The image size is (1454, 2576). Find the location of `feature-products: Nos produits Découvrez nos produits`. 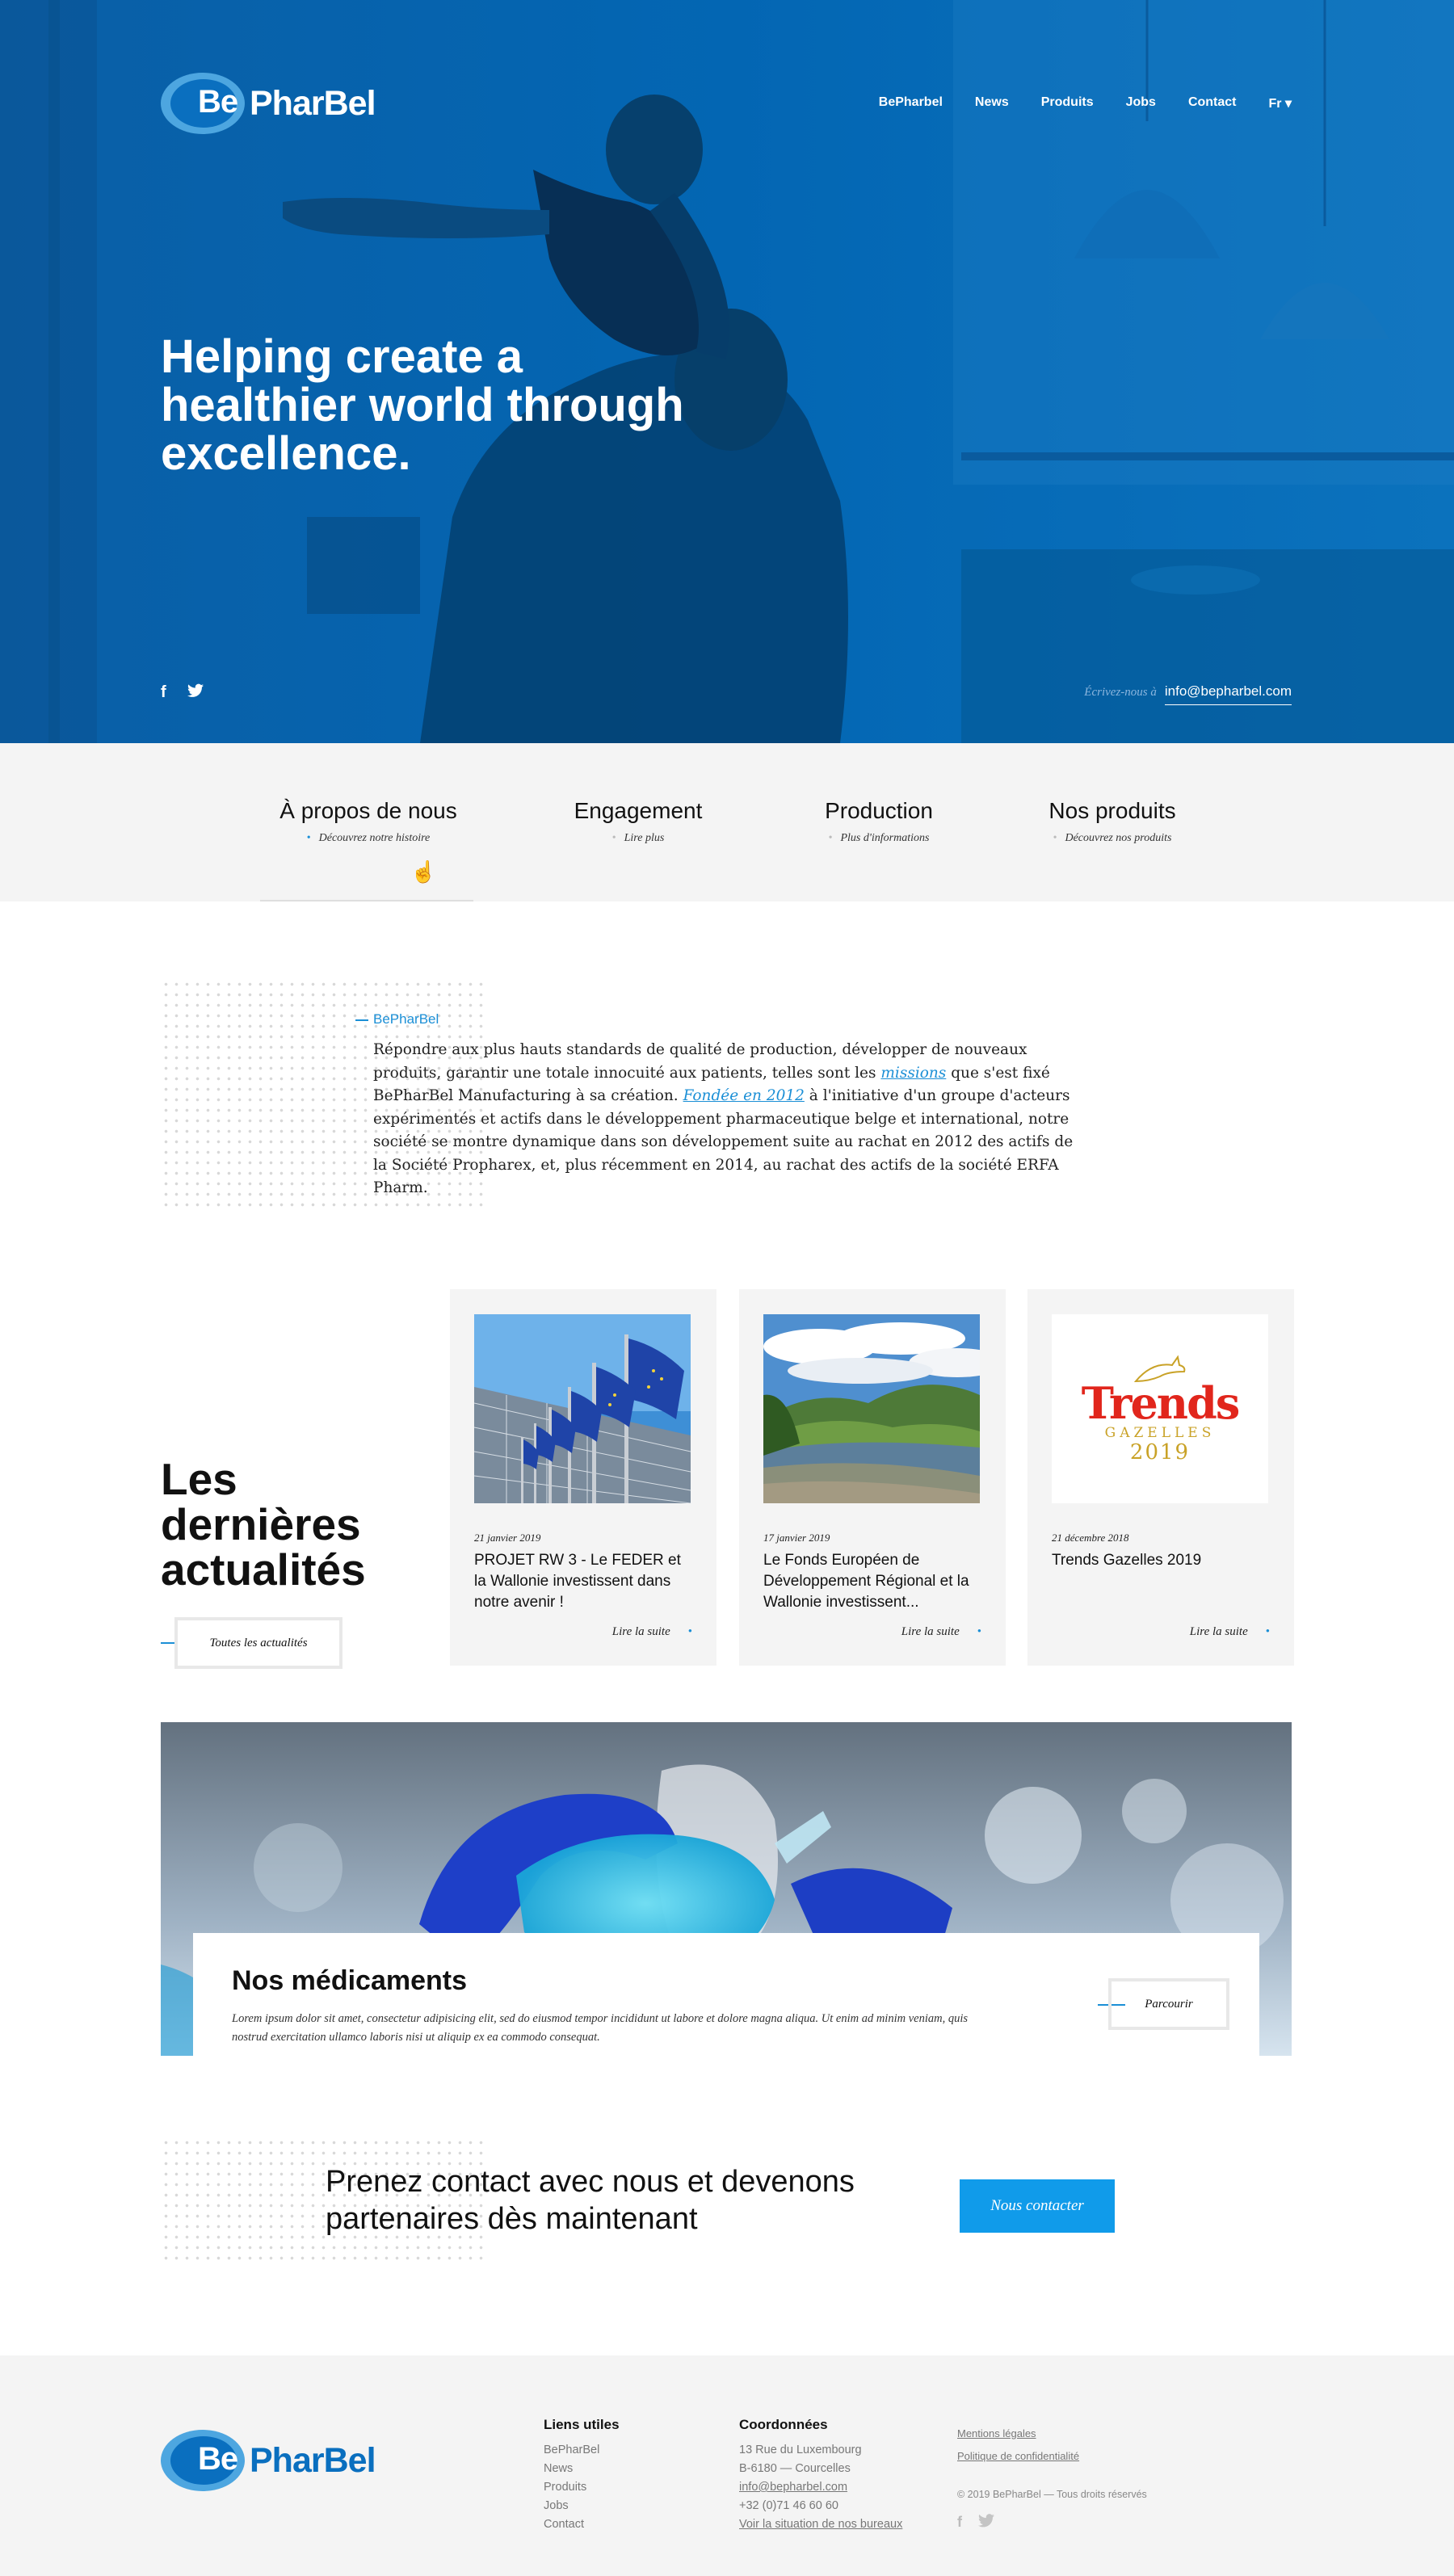

feature-products: Nos produits Découvrez nos produits is located at coordinates (1112, 821).